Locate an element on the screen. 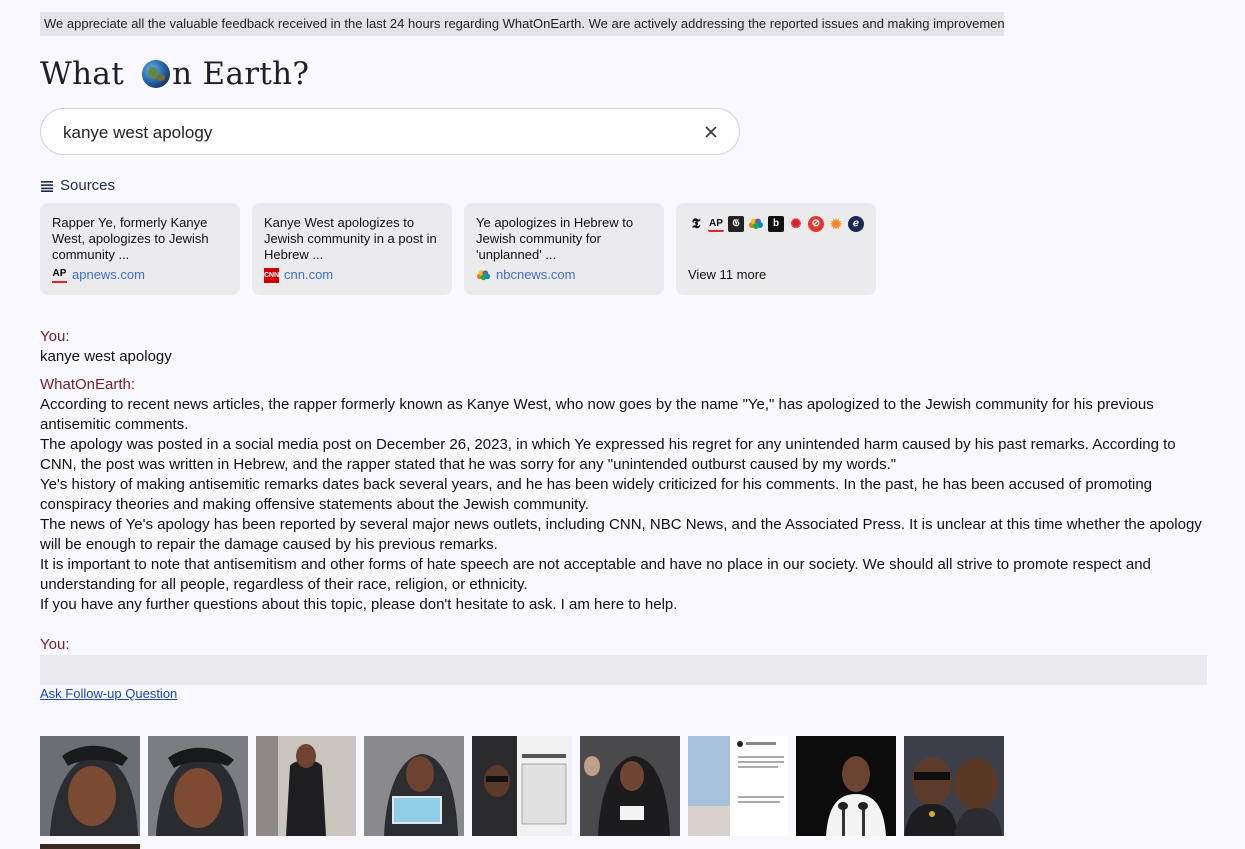 Image resolution: width=1245 pixels, height=849 pixels. globe-icon is located at coordinates (156, 74).